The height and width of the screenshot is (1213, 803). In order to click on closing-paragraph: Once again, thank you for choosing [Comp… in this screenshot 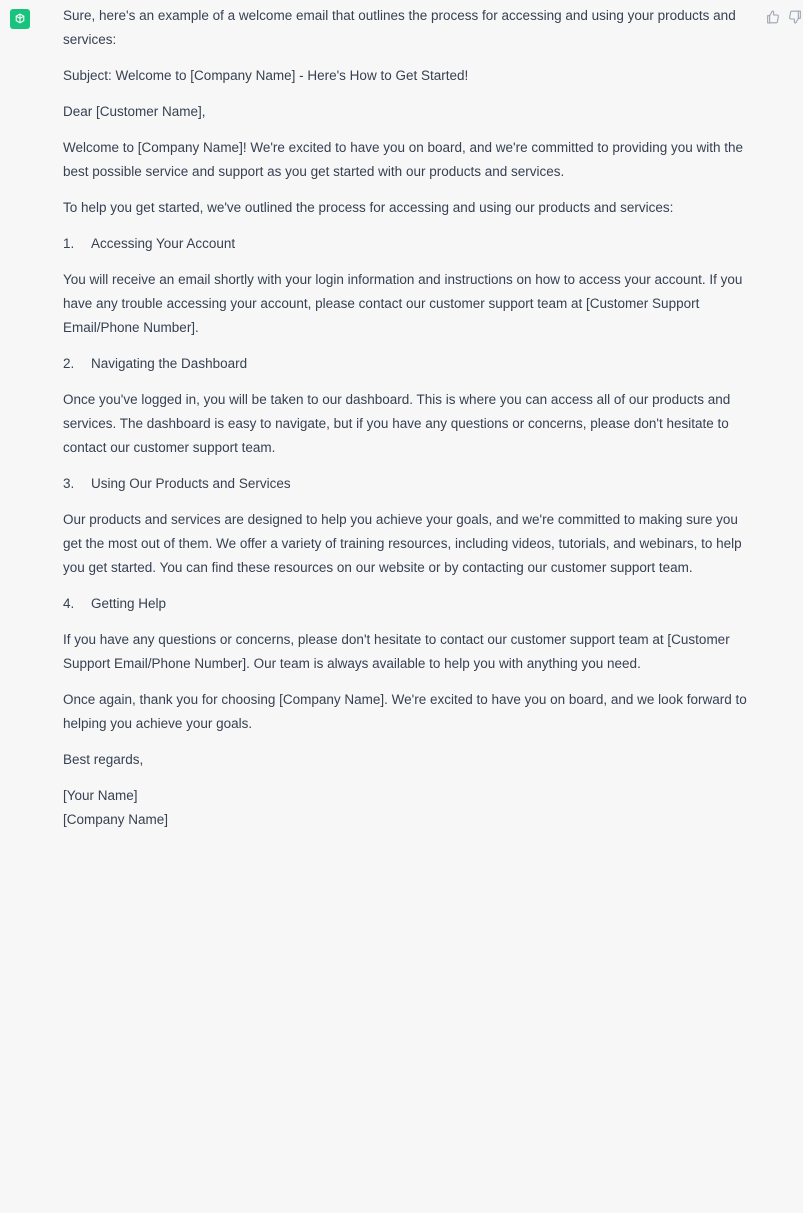, I will do `click(405, 711)`.